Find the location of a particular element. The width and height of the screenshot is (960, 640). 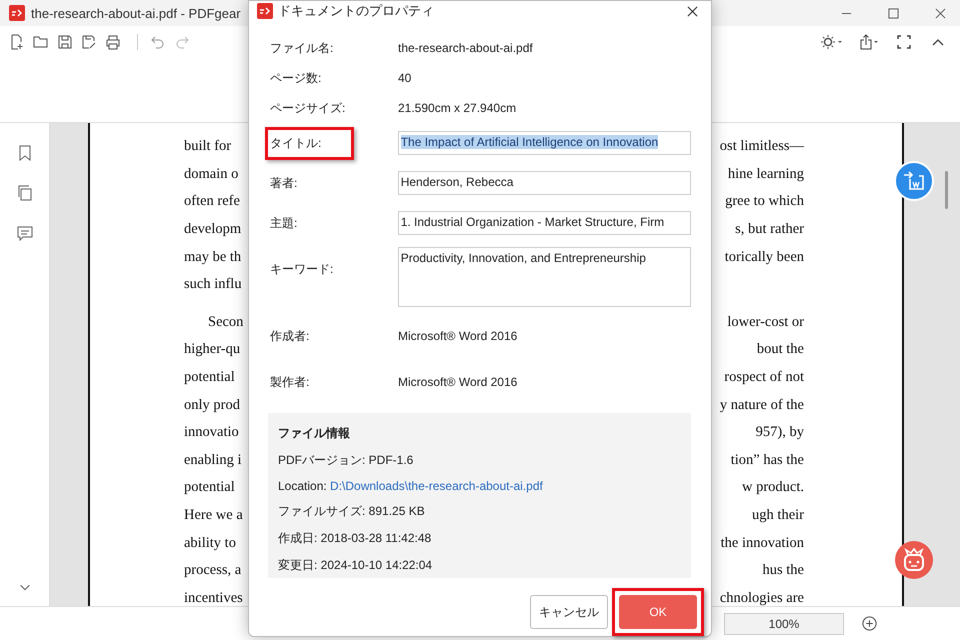

page-text: the innovation is located at coordinates (762, 543).